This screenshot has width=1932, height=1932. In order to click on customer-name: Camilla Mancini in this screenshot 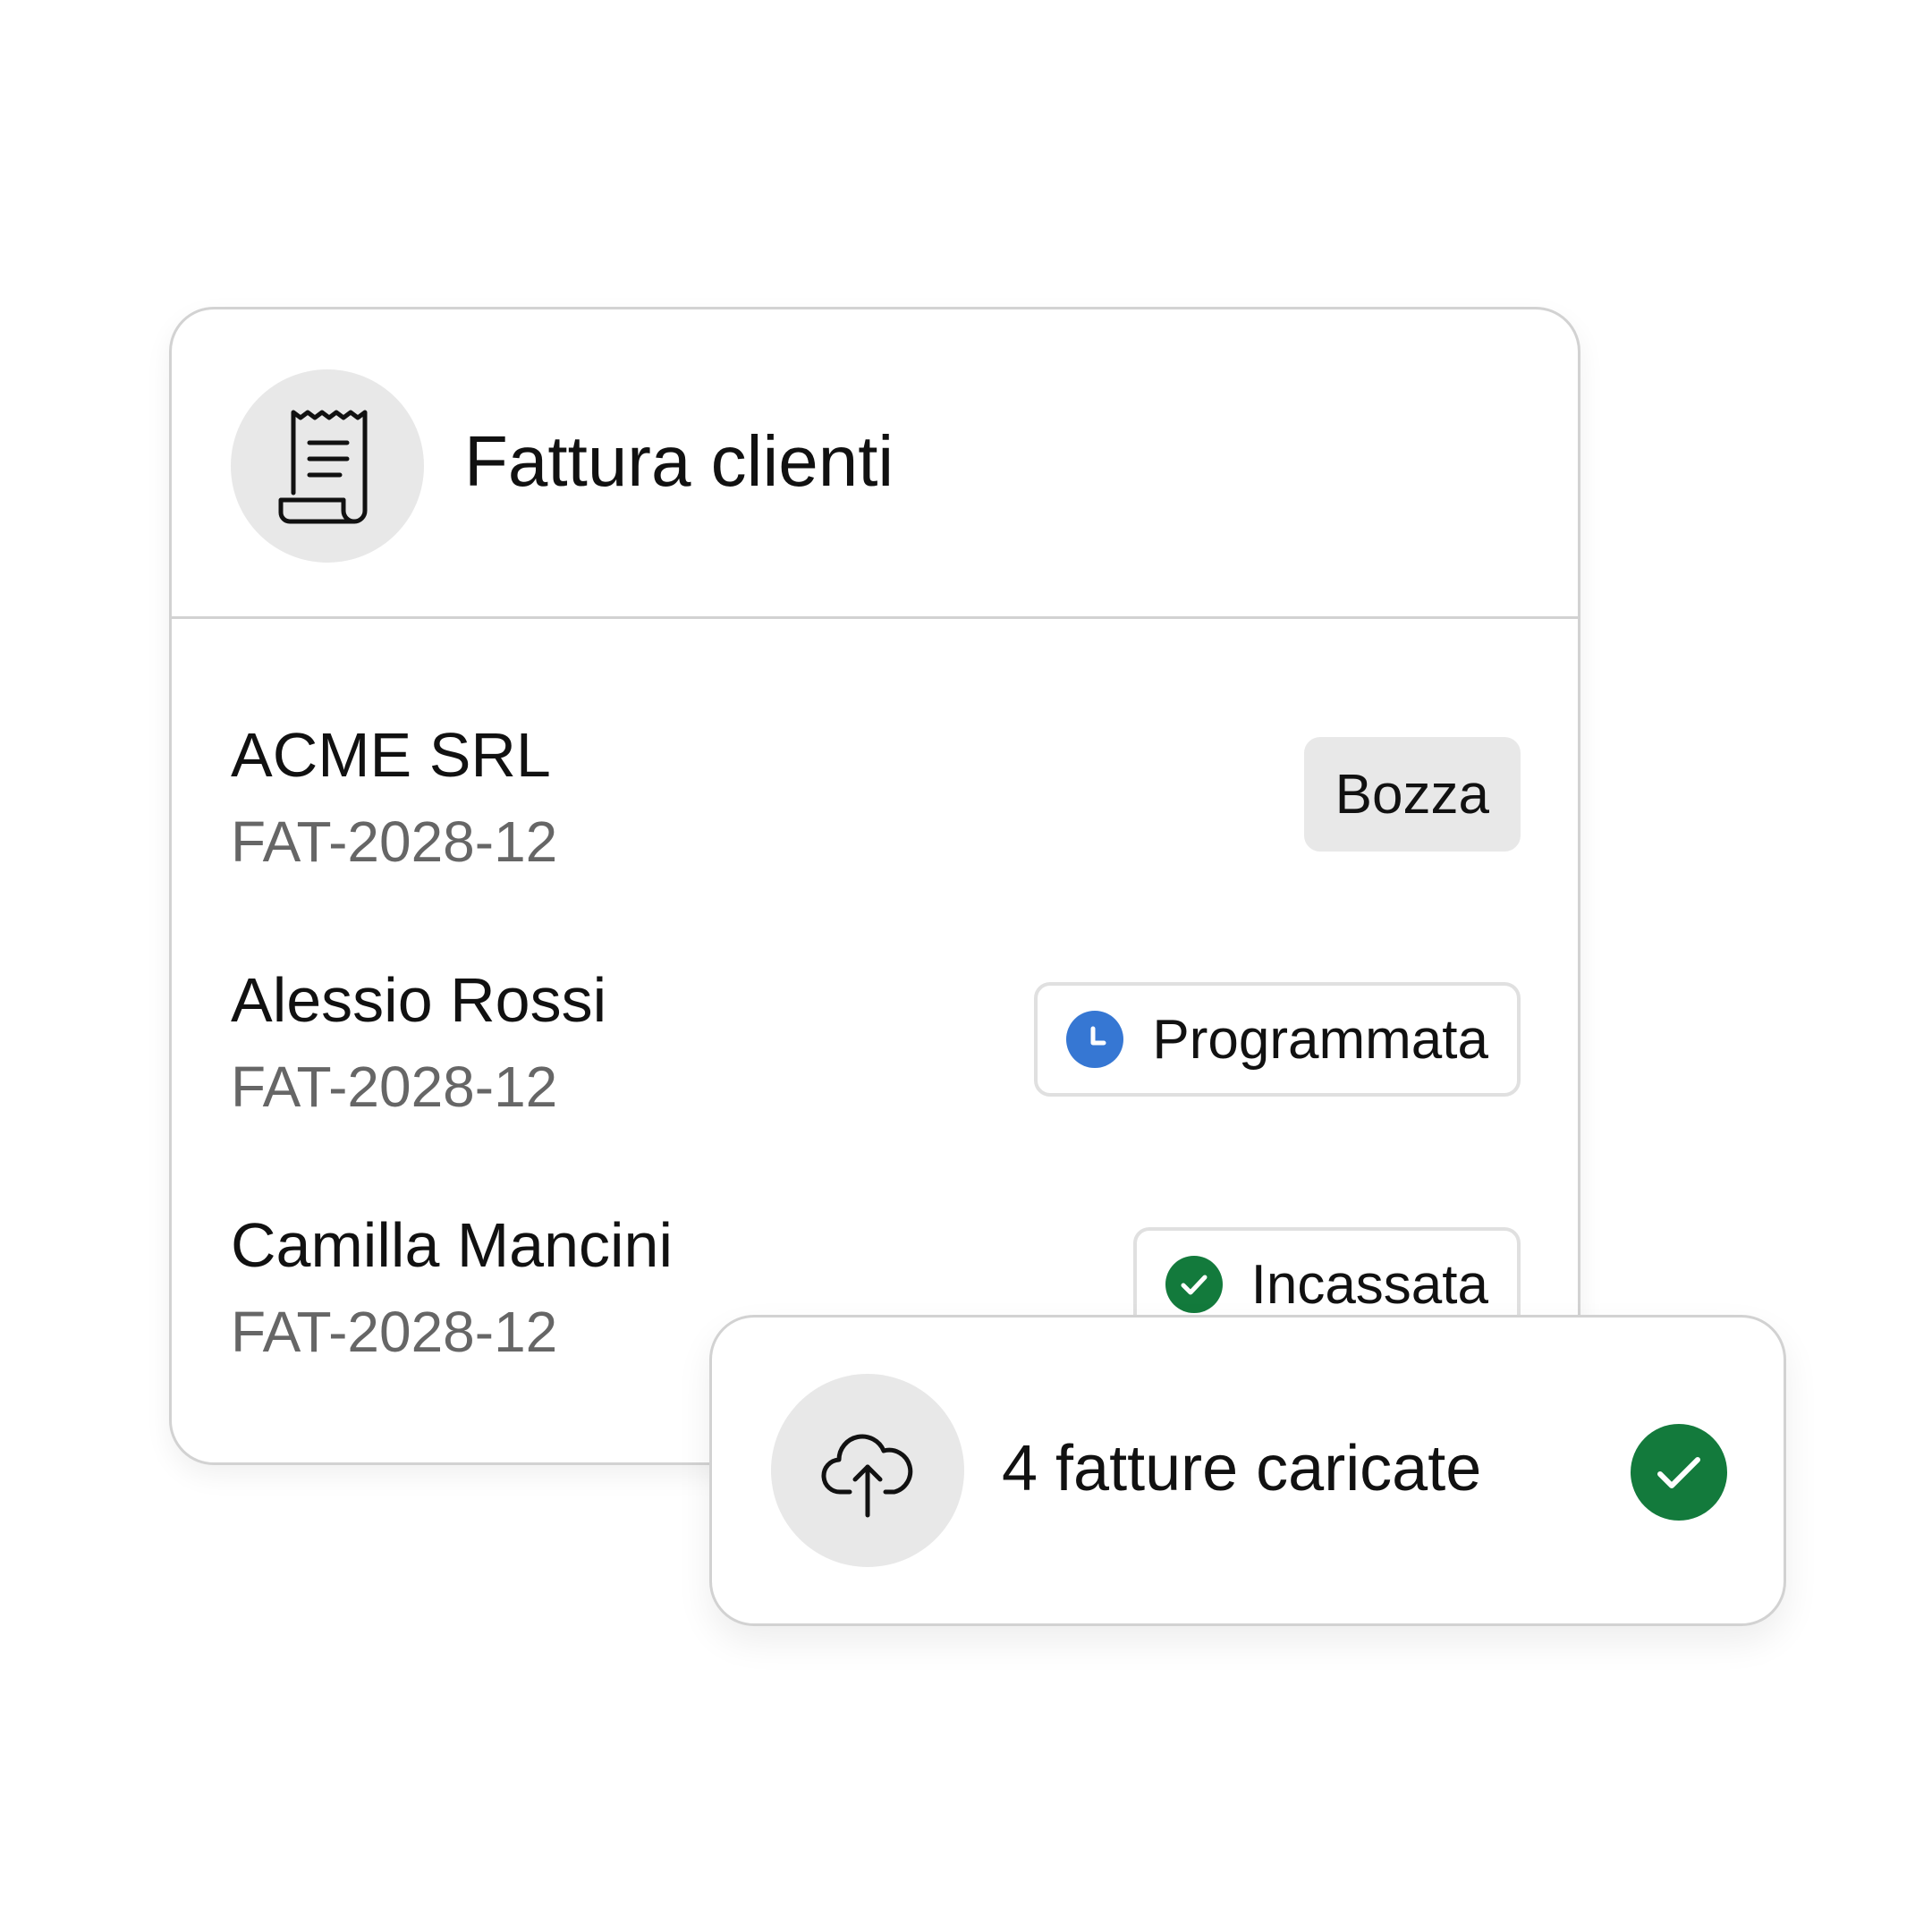, I will do `click(452, 1245)`.